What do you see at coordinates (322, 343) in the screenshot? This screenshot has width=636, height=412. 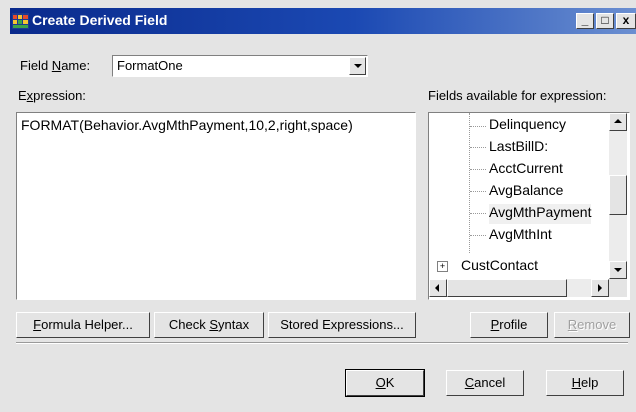 I see `separator` at bounding box center [322, 343].